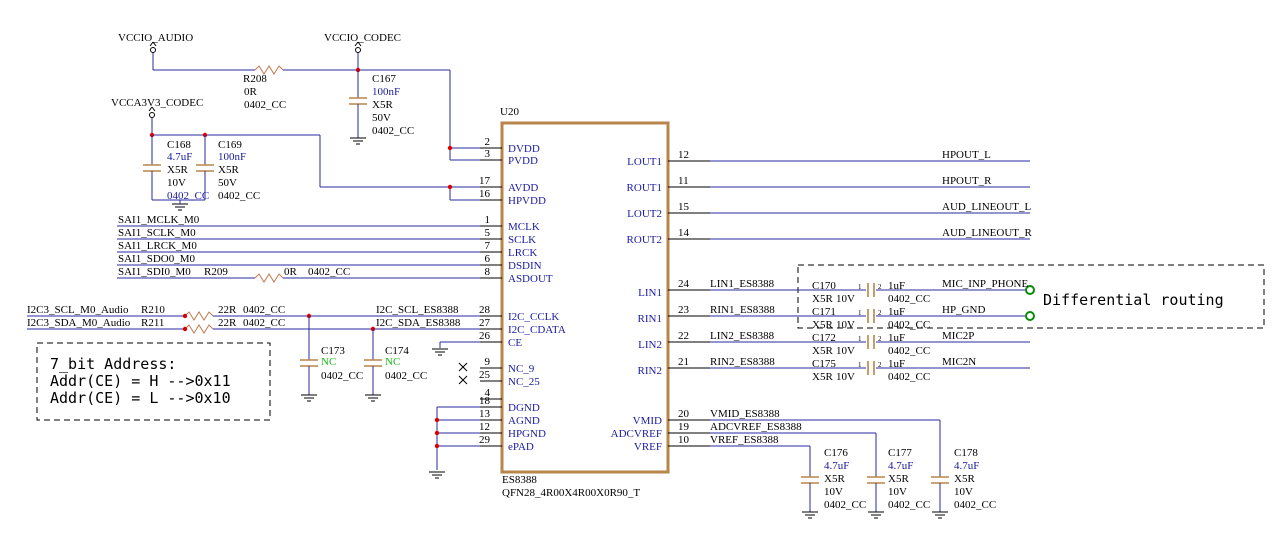  Describe the element at coordinates (515, 343) in the screenshot. I see `pin-name: CE` at that location.